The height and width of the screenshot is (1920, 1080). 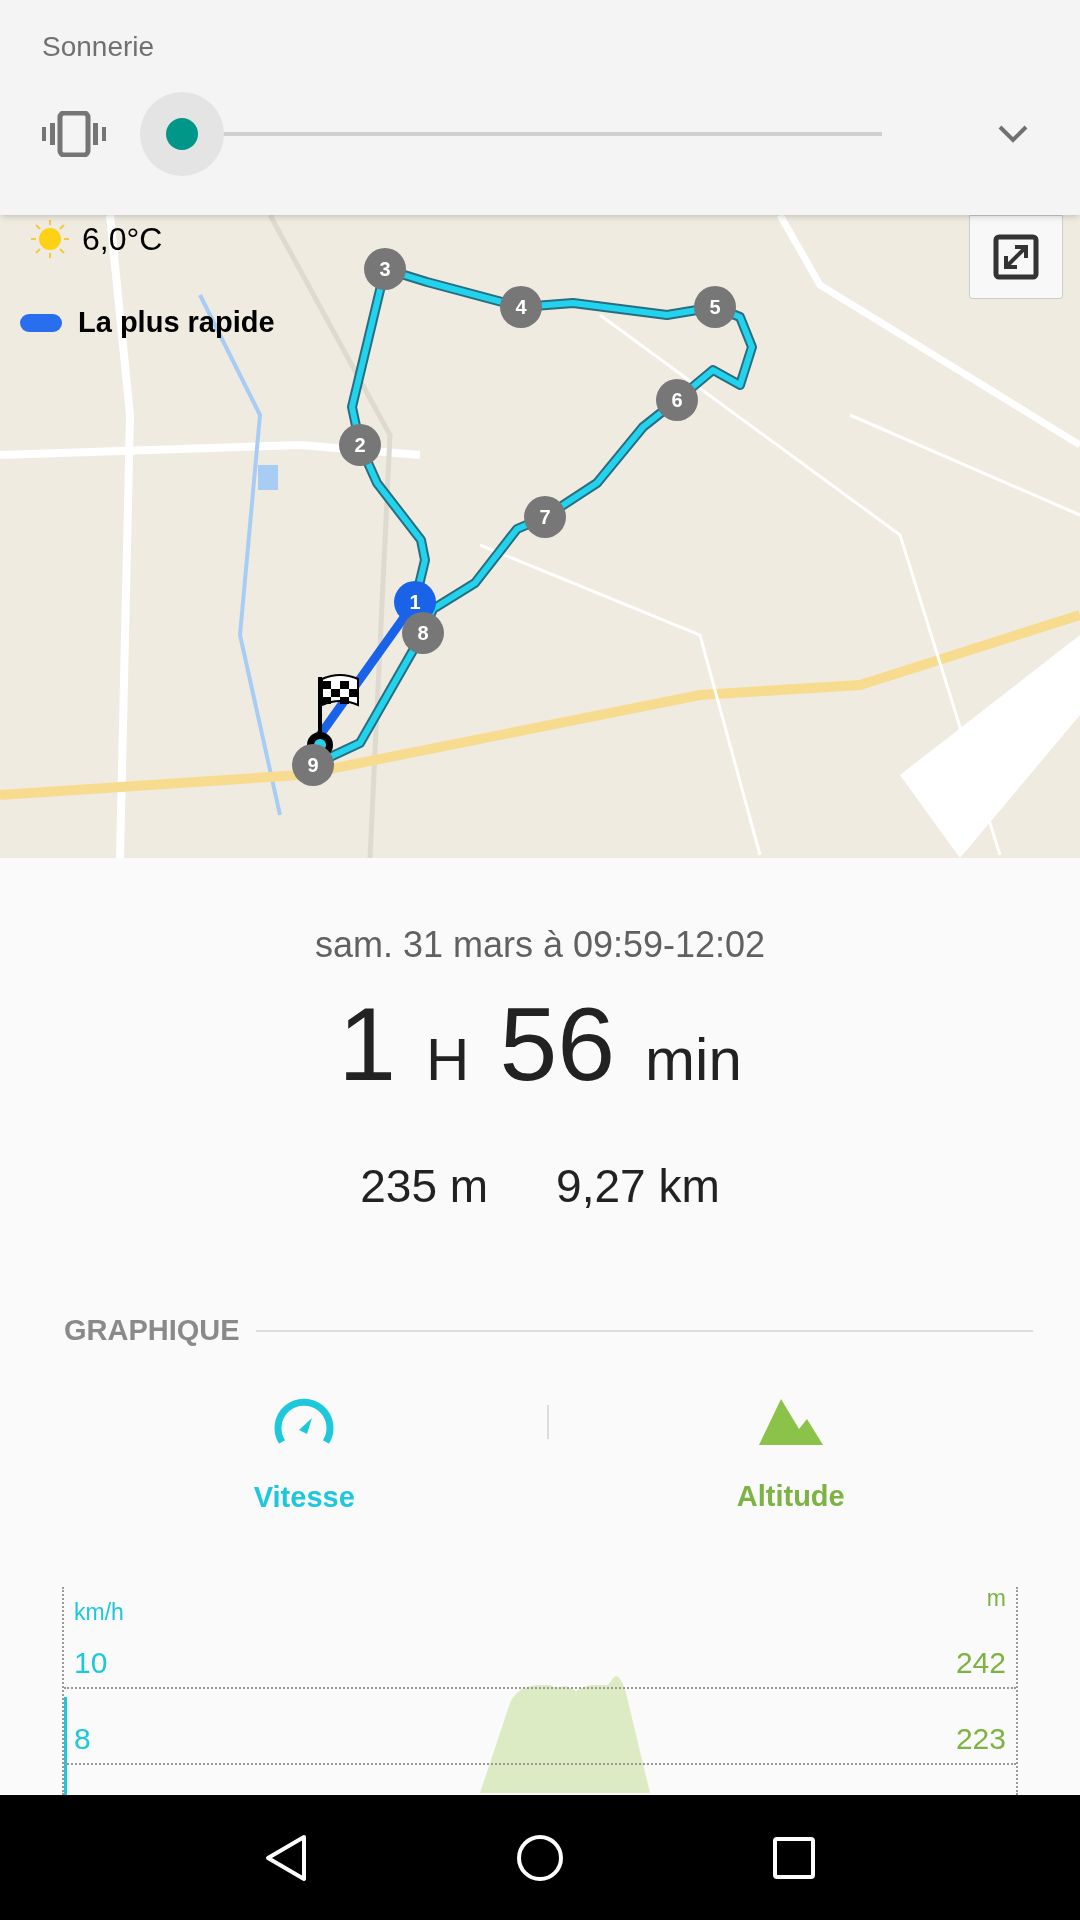 I want to click on chart-tab: Altitude, so click(x=790, y=1458).